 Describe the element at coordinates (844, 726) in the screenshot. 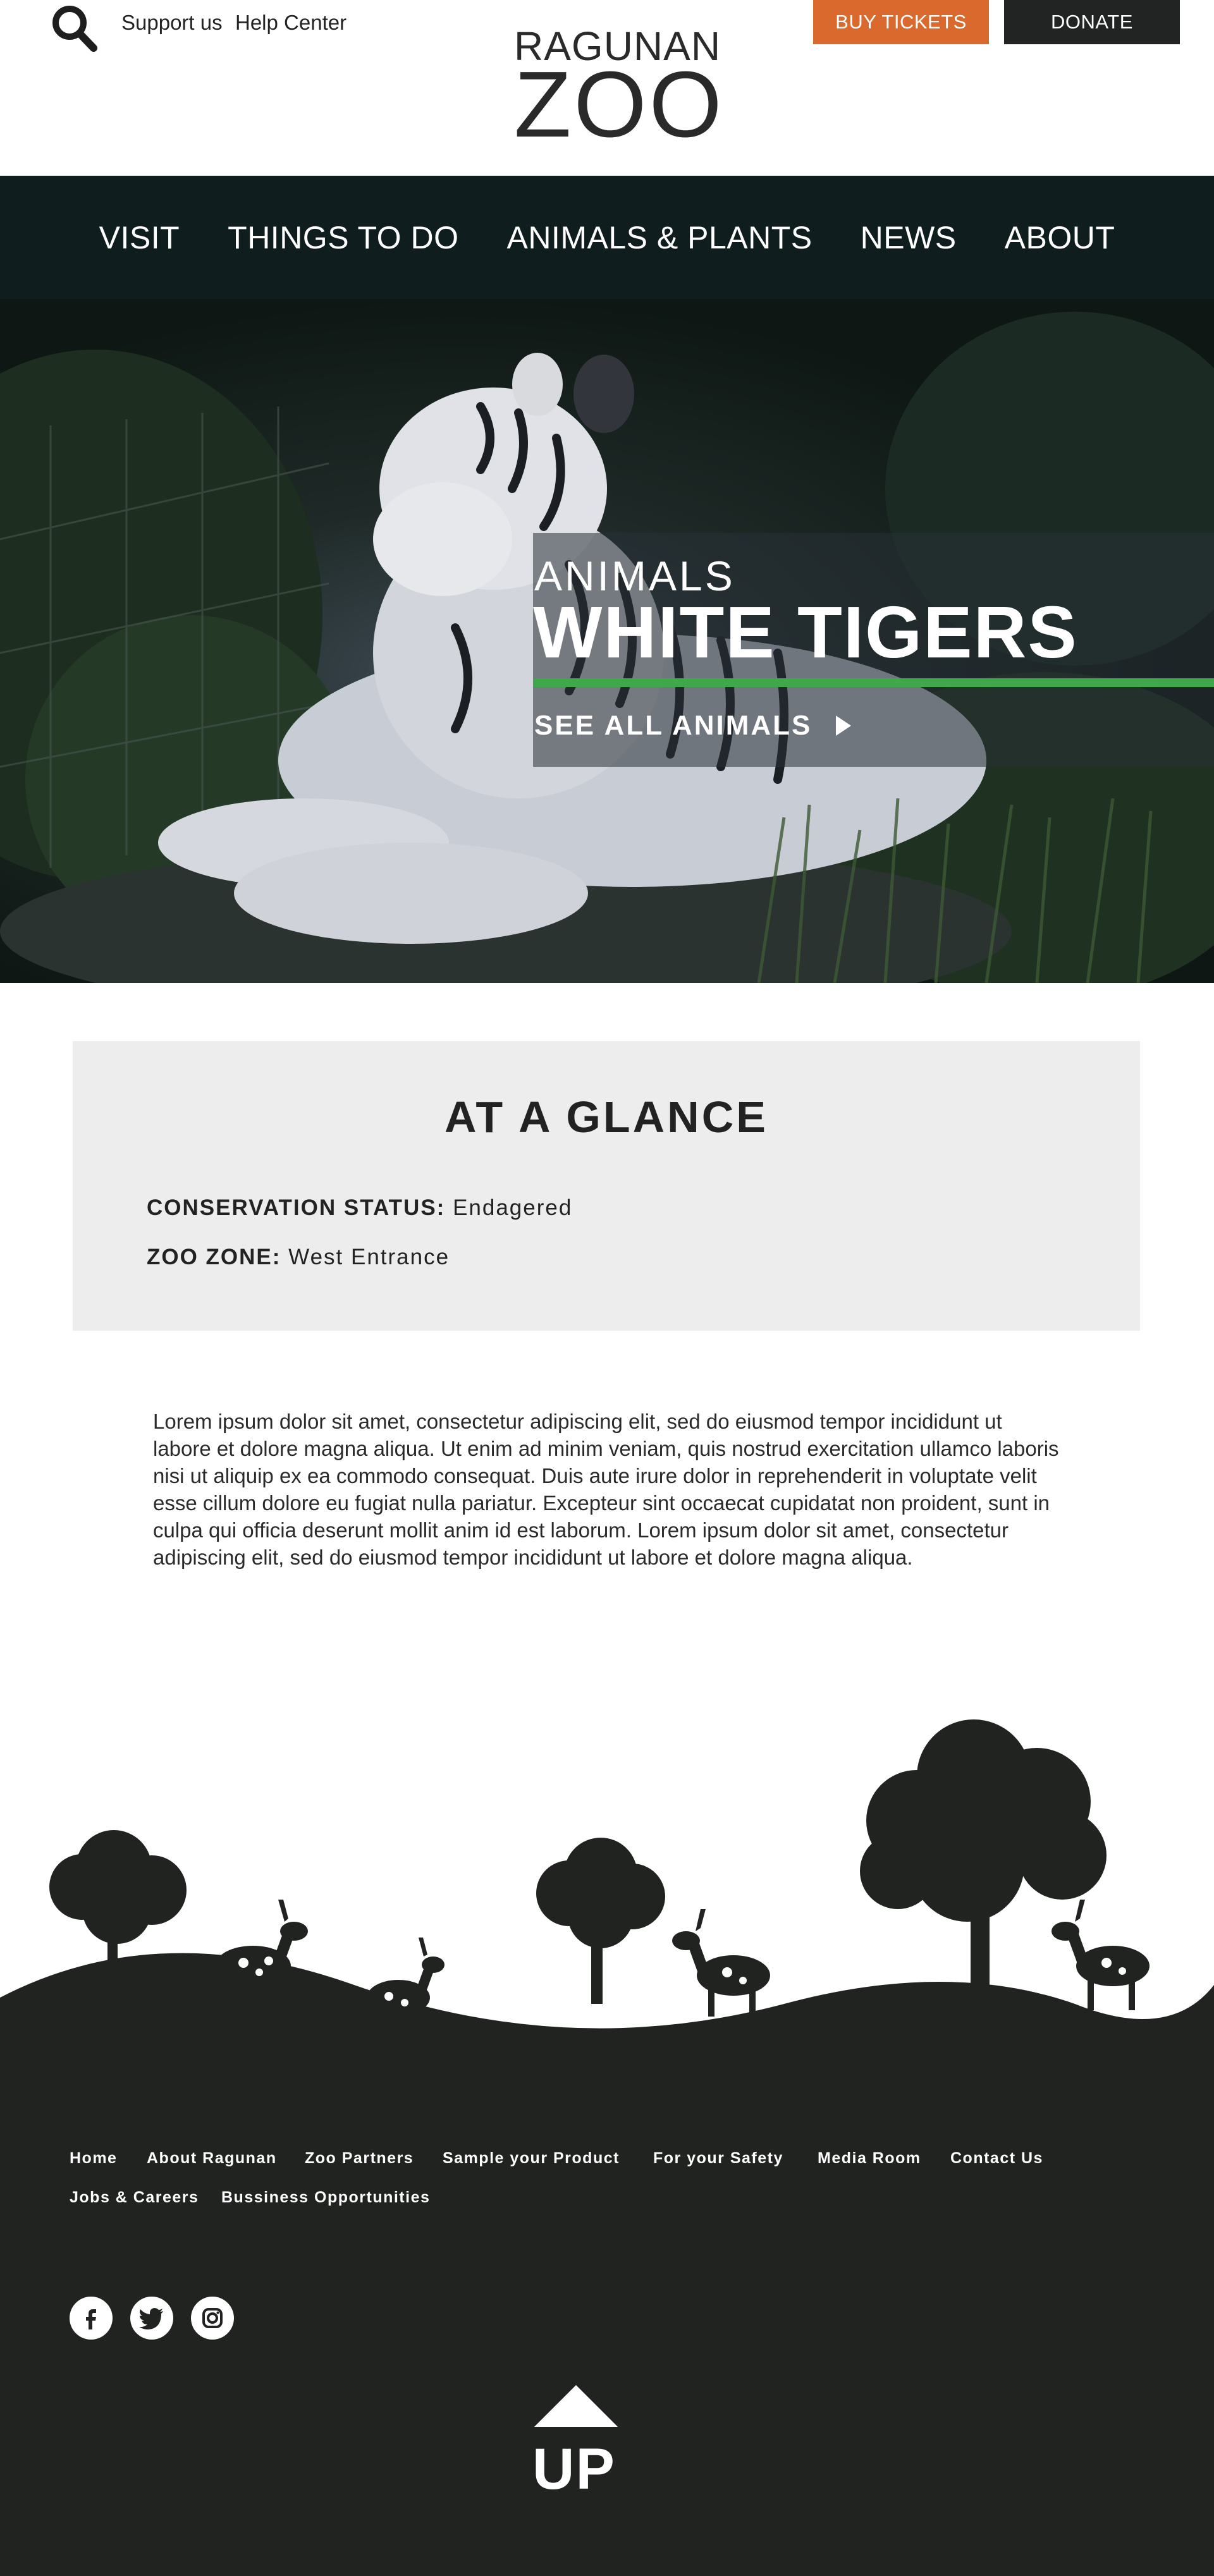

I see `play-arrow-icon` at that location.